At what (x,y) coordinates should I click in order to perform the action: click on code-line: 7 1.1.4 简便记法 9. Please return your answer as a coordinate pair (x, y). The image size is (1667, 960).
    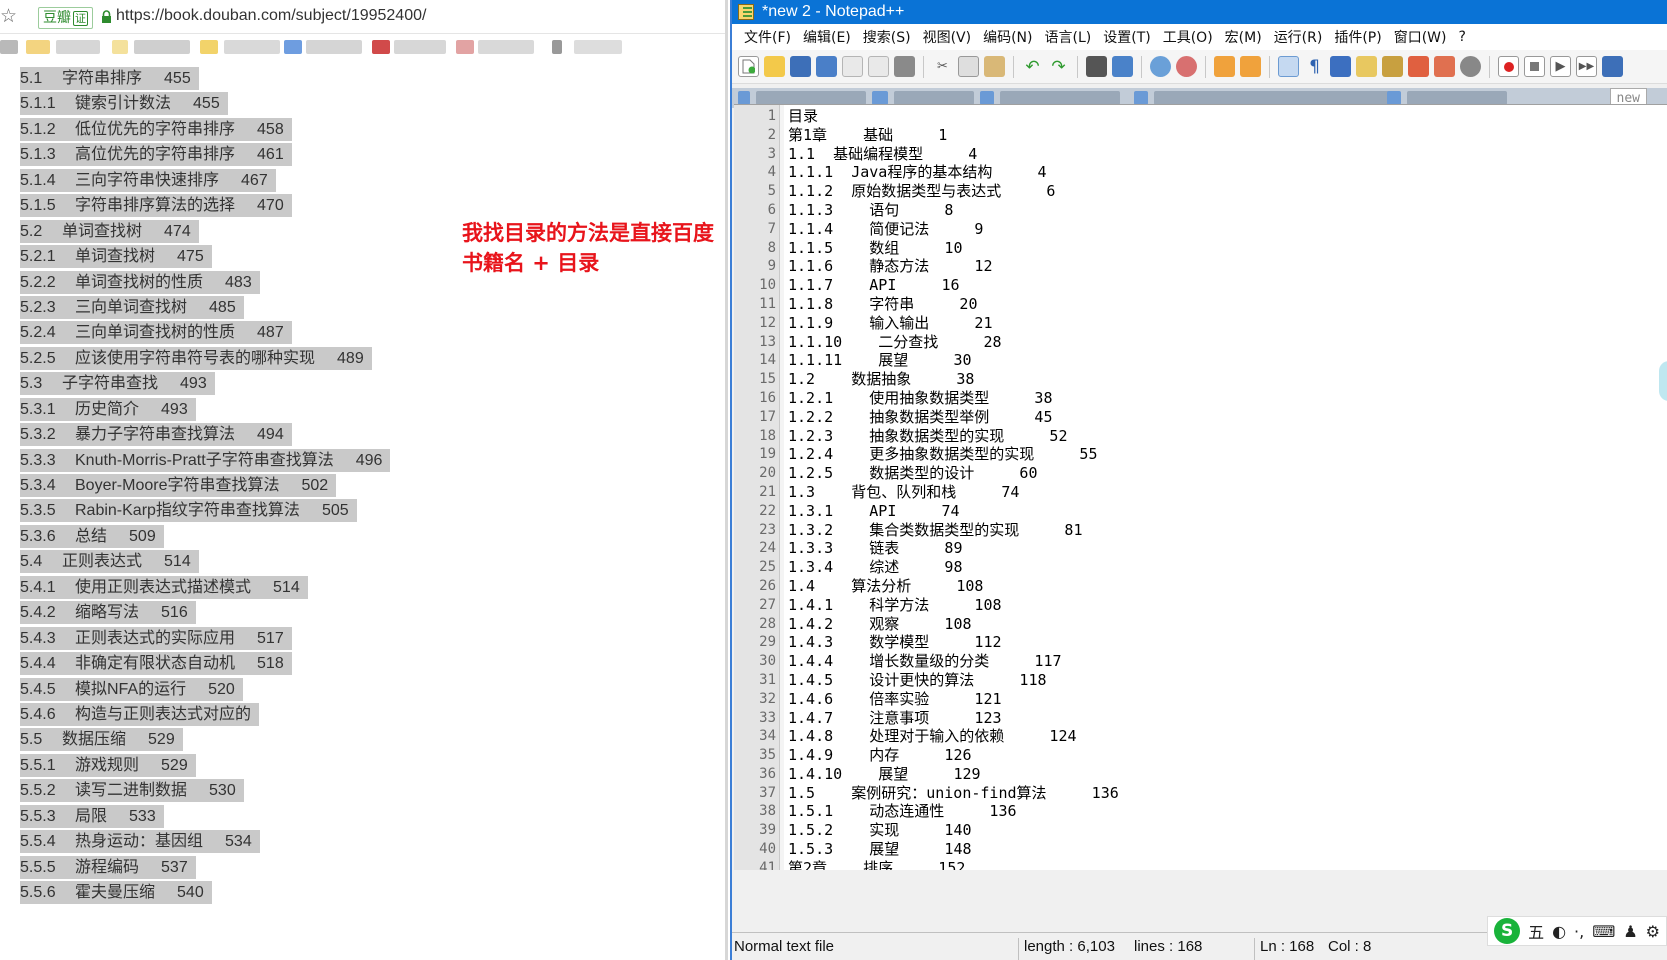
    Looking at the image, I should click on (943, 229).